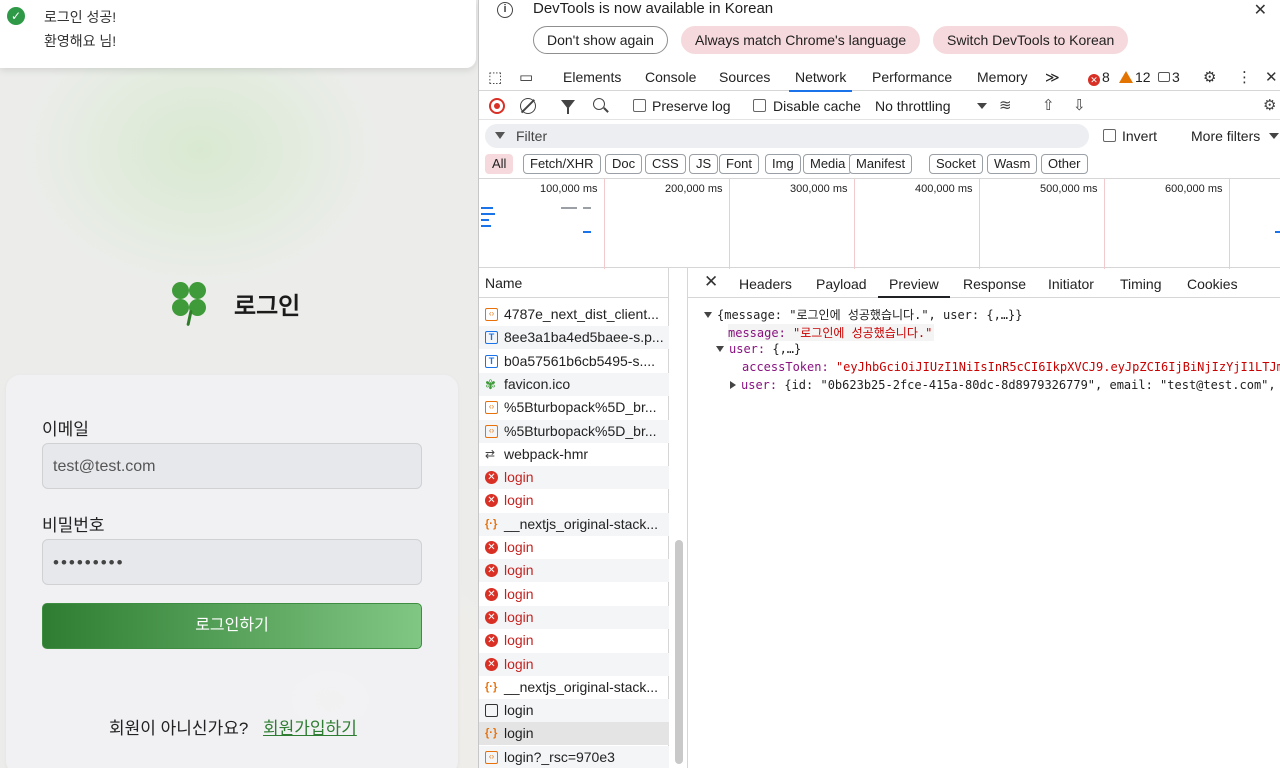 The height and width of the screenshot is (768, 1280). What do you see at coordinates (711, 282) in the screenshot?
I see `close-detail-icon: ✕` at bounding box center [711, 282].